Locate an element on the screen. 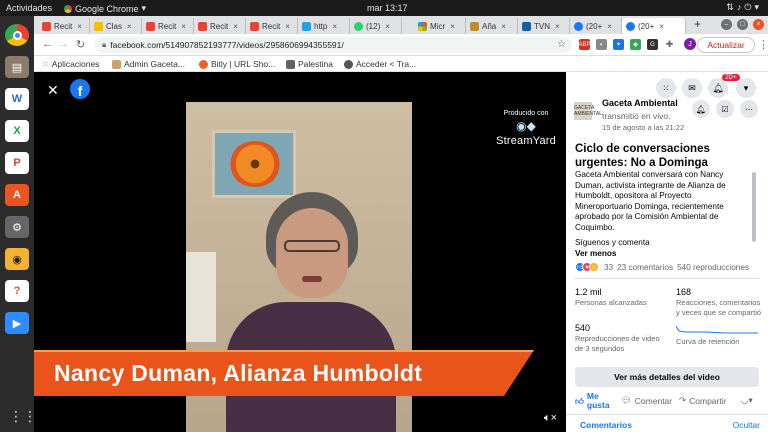  menu-grid-icon: ⁙ is located at coordinates (666, 88).